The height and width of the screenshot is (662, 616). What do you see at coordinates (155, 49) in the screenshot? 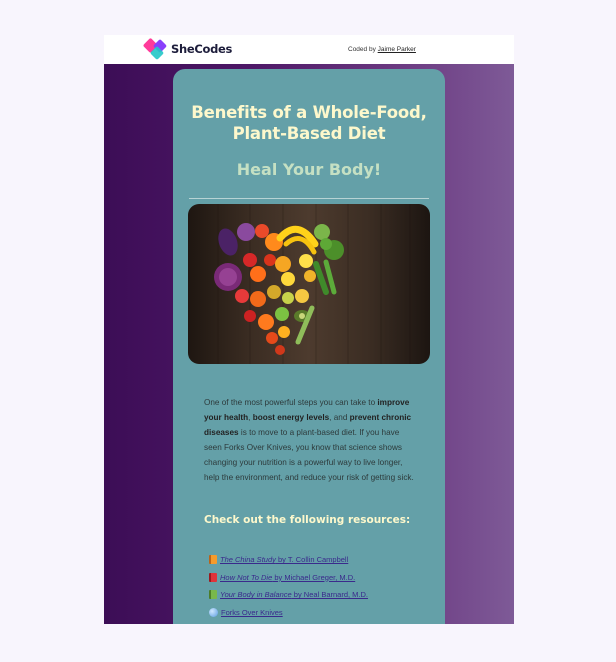
I see `shecodes-logo-icon` at bounding box center [155, 49].